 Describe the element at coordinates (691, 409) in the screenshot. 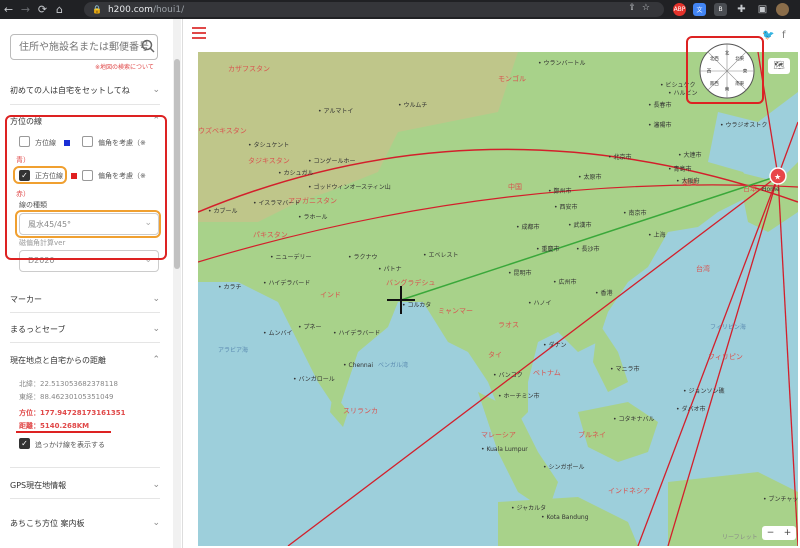

I see `map-label: • ダバオ市` at that location.